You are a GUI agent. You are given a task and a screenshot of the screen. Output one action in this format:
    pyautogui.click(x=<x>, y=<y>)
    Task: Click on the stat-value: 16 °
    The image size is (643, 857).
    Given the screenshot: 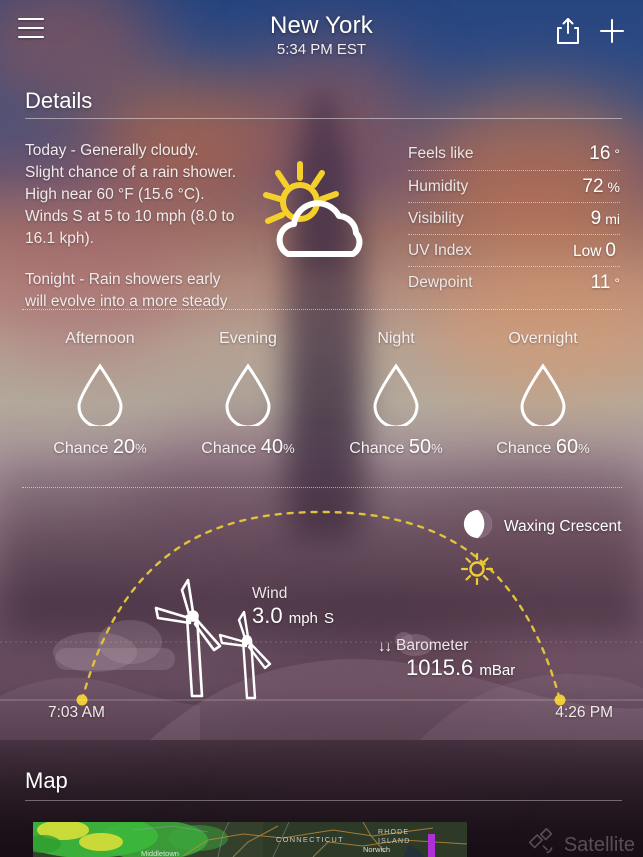 What is the action you would take?
    pyautogui.click(x=602, y=154)
    